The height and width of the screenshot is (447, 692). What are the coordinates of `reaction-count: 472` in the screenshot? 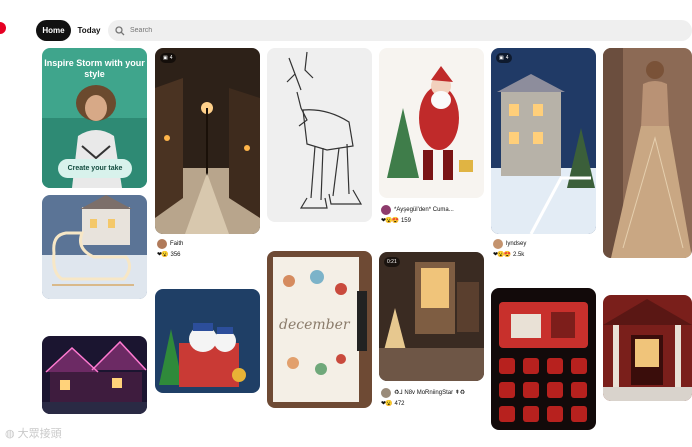 It's located at (399, 403).